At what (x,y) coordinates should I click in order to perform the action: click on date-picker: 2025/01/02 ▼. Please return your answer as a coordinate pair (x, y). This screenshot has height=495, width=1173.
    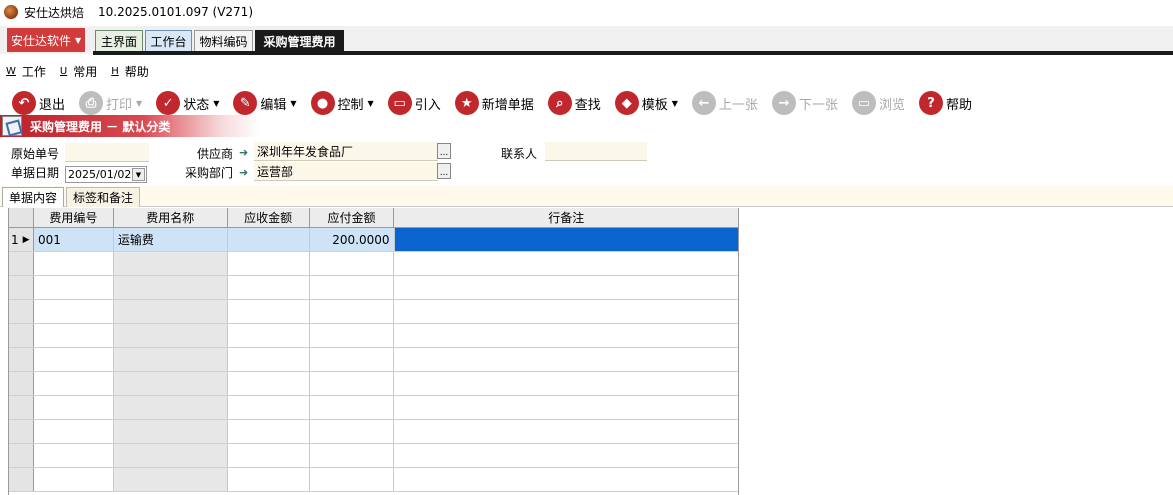
    Looking at the image, I should click on (106, 174).